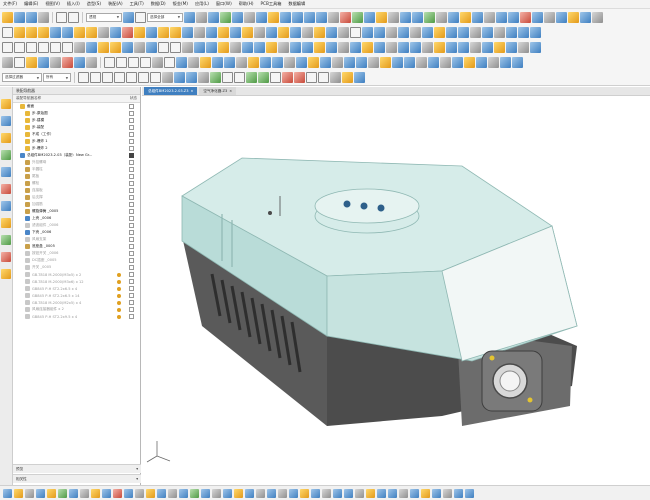 Image resolution: width=650 pixels, height=500 pixels. Describe the element at coordinates (463, 47) in the screenshot. I see `bend-table-icon` at that location.